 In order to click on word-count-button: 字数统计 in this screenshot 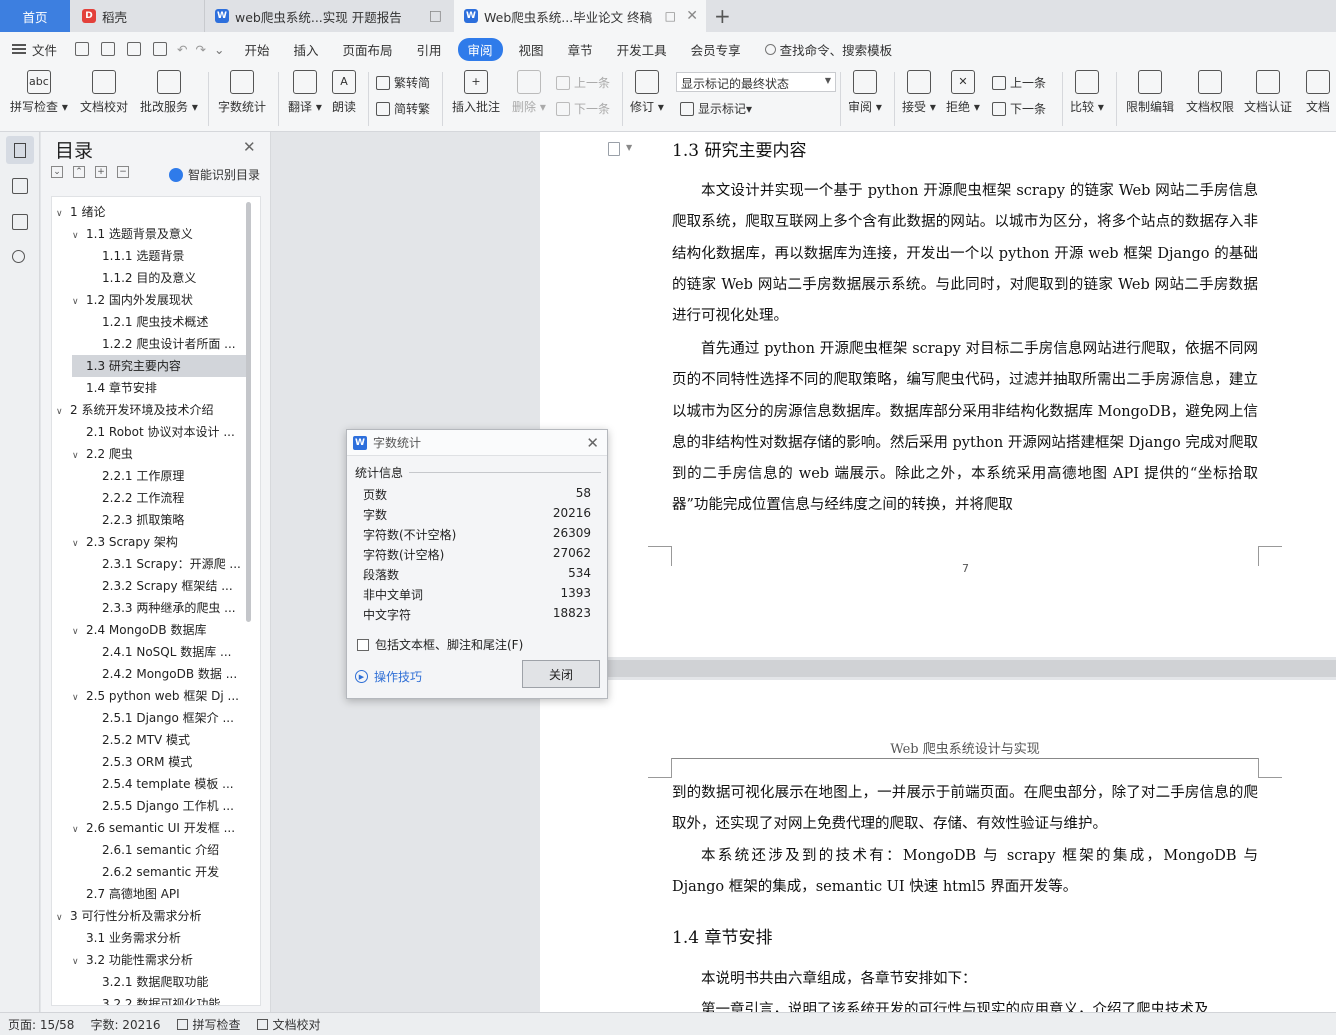, I will do `click(242, 92)`.